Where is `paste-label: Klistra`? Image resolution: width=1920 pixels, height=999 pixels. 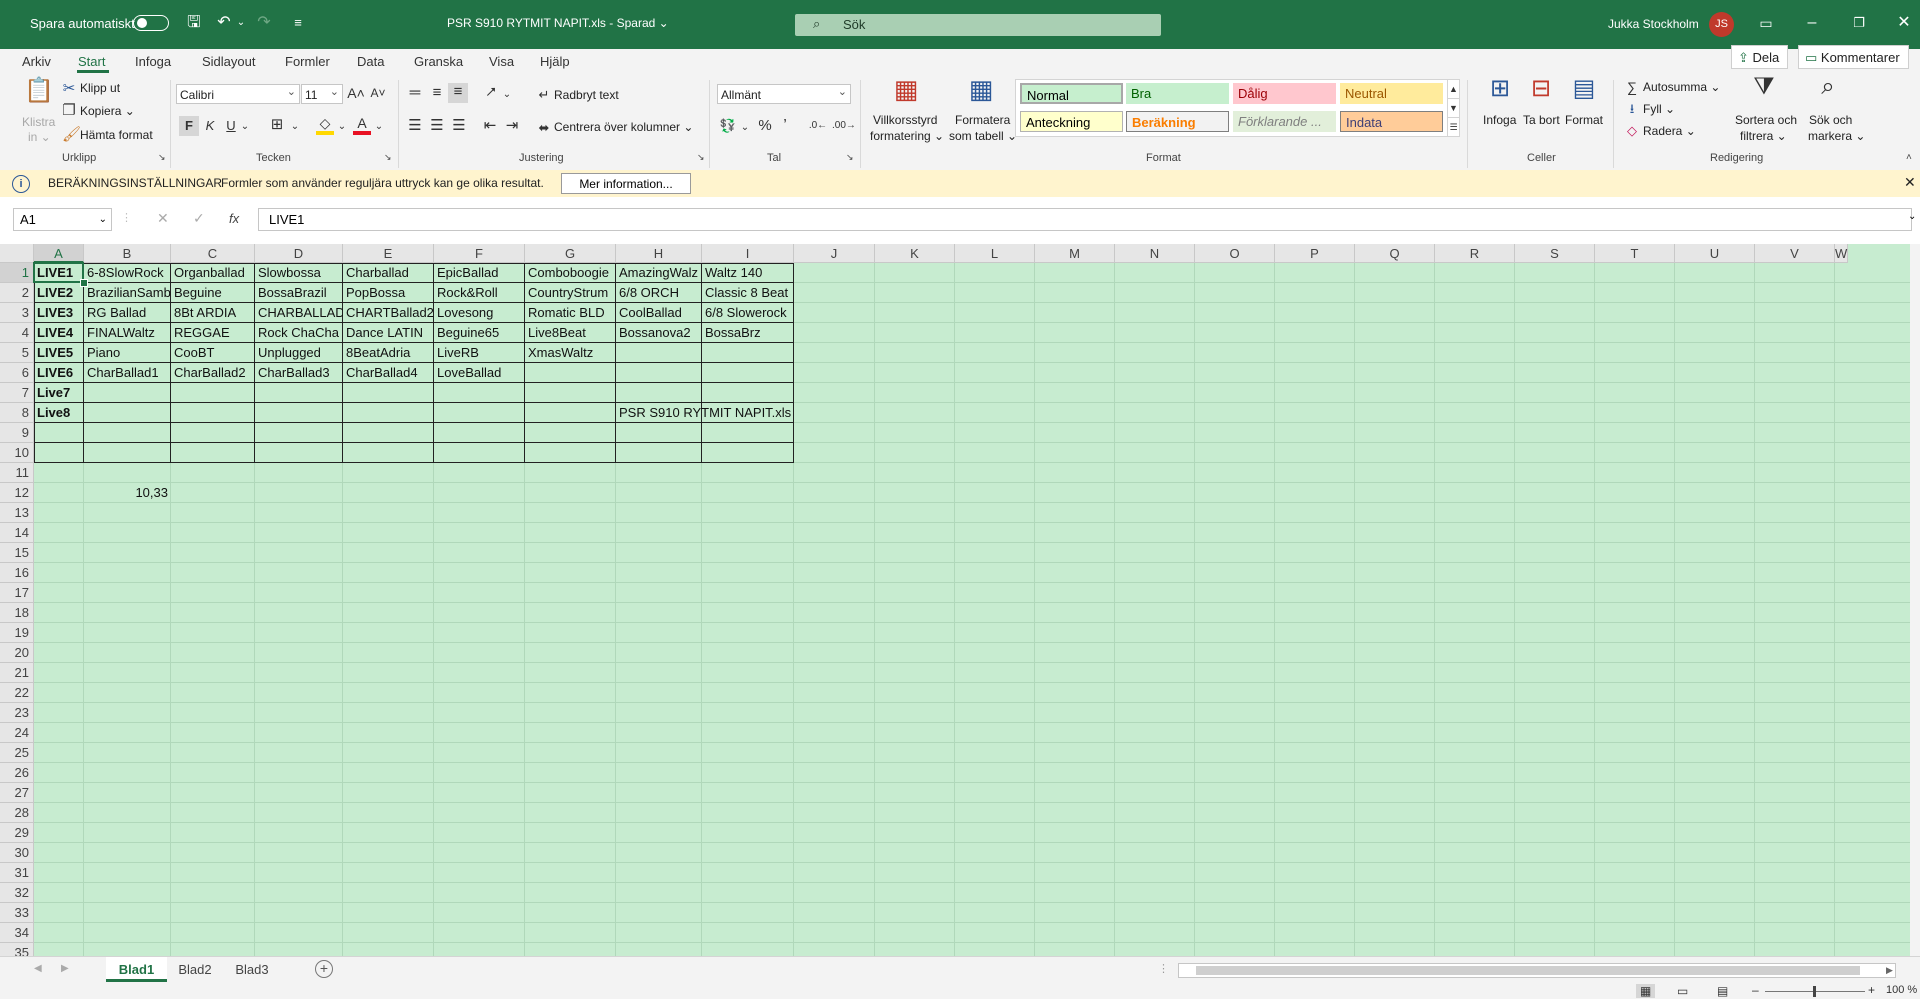
paste-label: Klistra is located at coordinates (38, 122).